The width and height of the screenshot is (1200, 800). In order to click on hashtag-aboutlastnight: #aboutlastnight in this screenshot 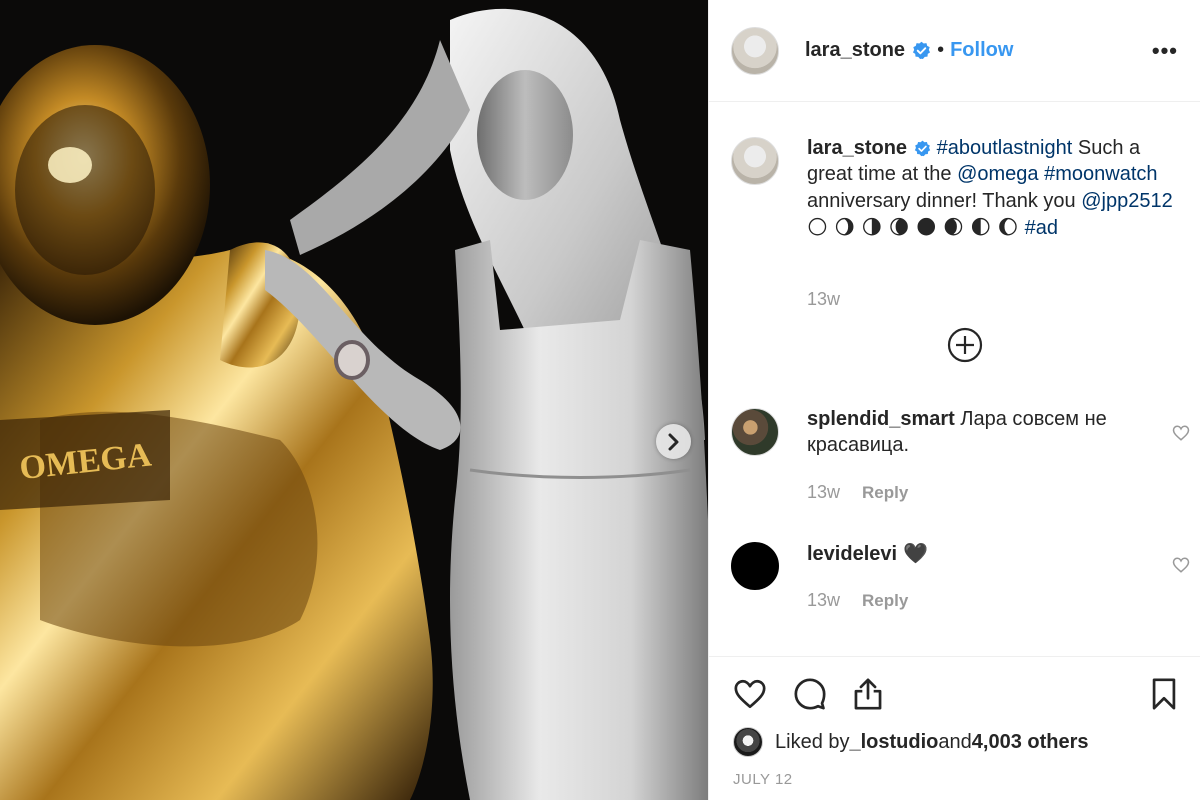, I will do `click(1005, 148)`.